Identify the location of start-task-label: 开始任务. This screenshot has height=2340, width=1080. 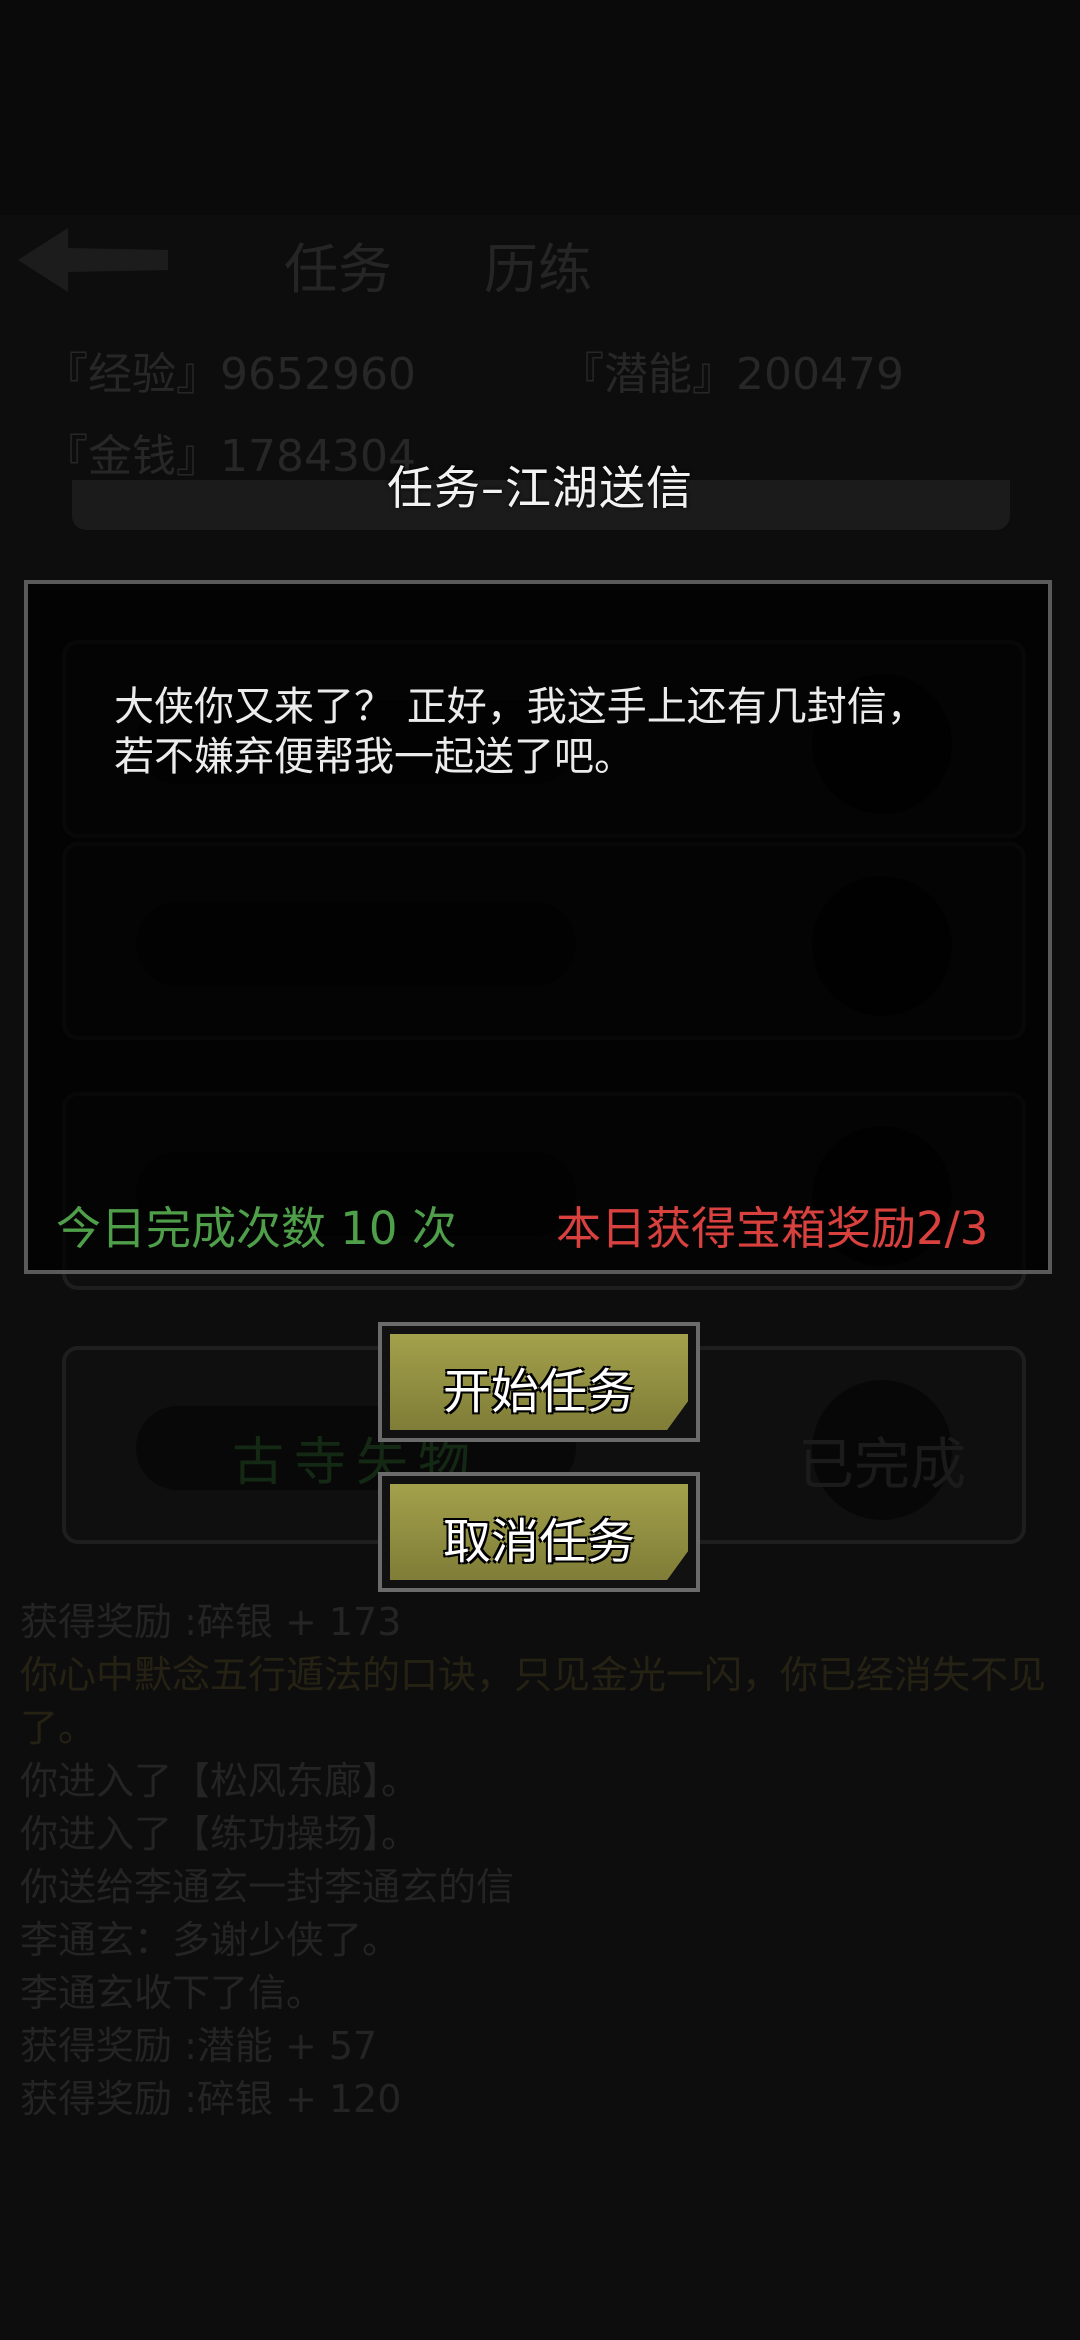
(538, 1392).